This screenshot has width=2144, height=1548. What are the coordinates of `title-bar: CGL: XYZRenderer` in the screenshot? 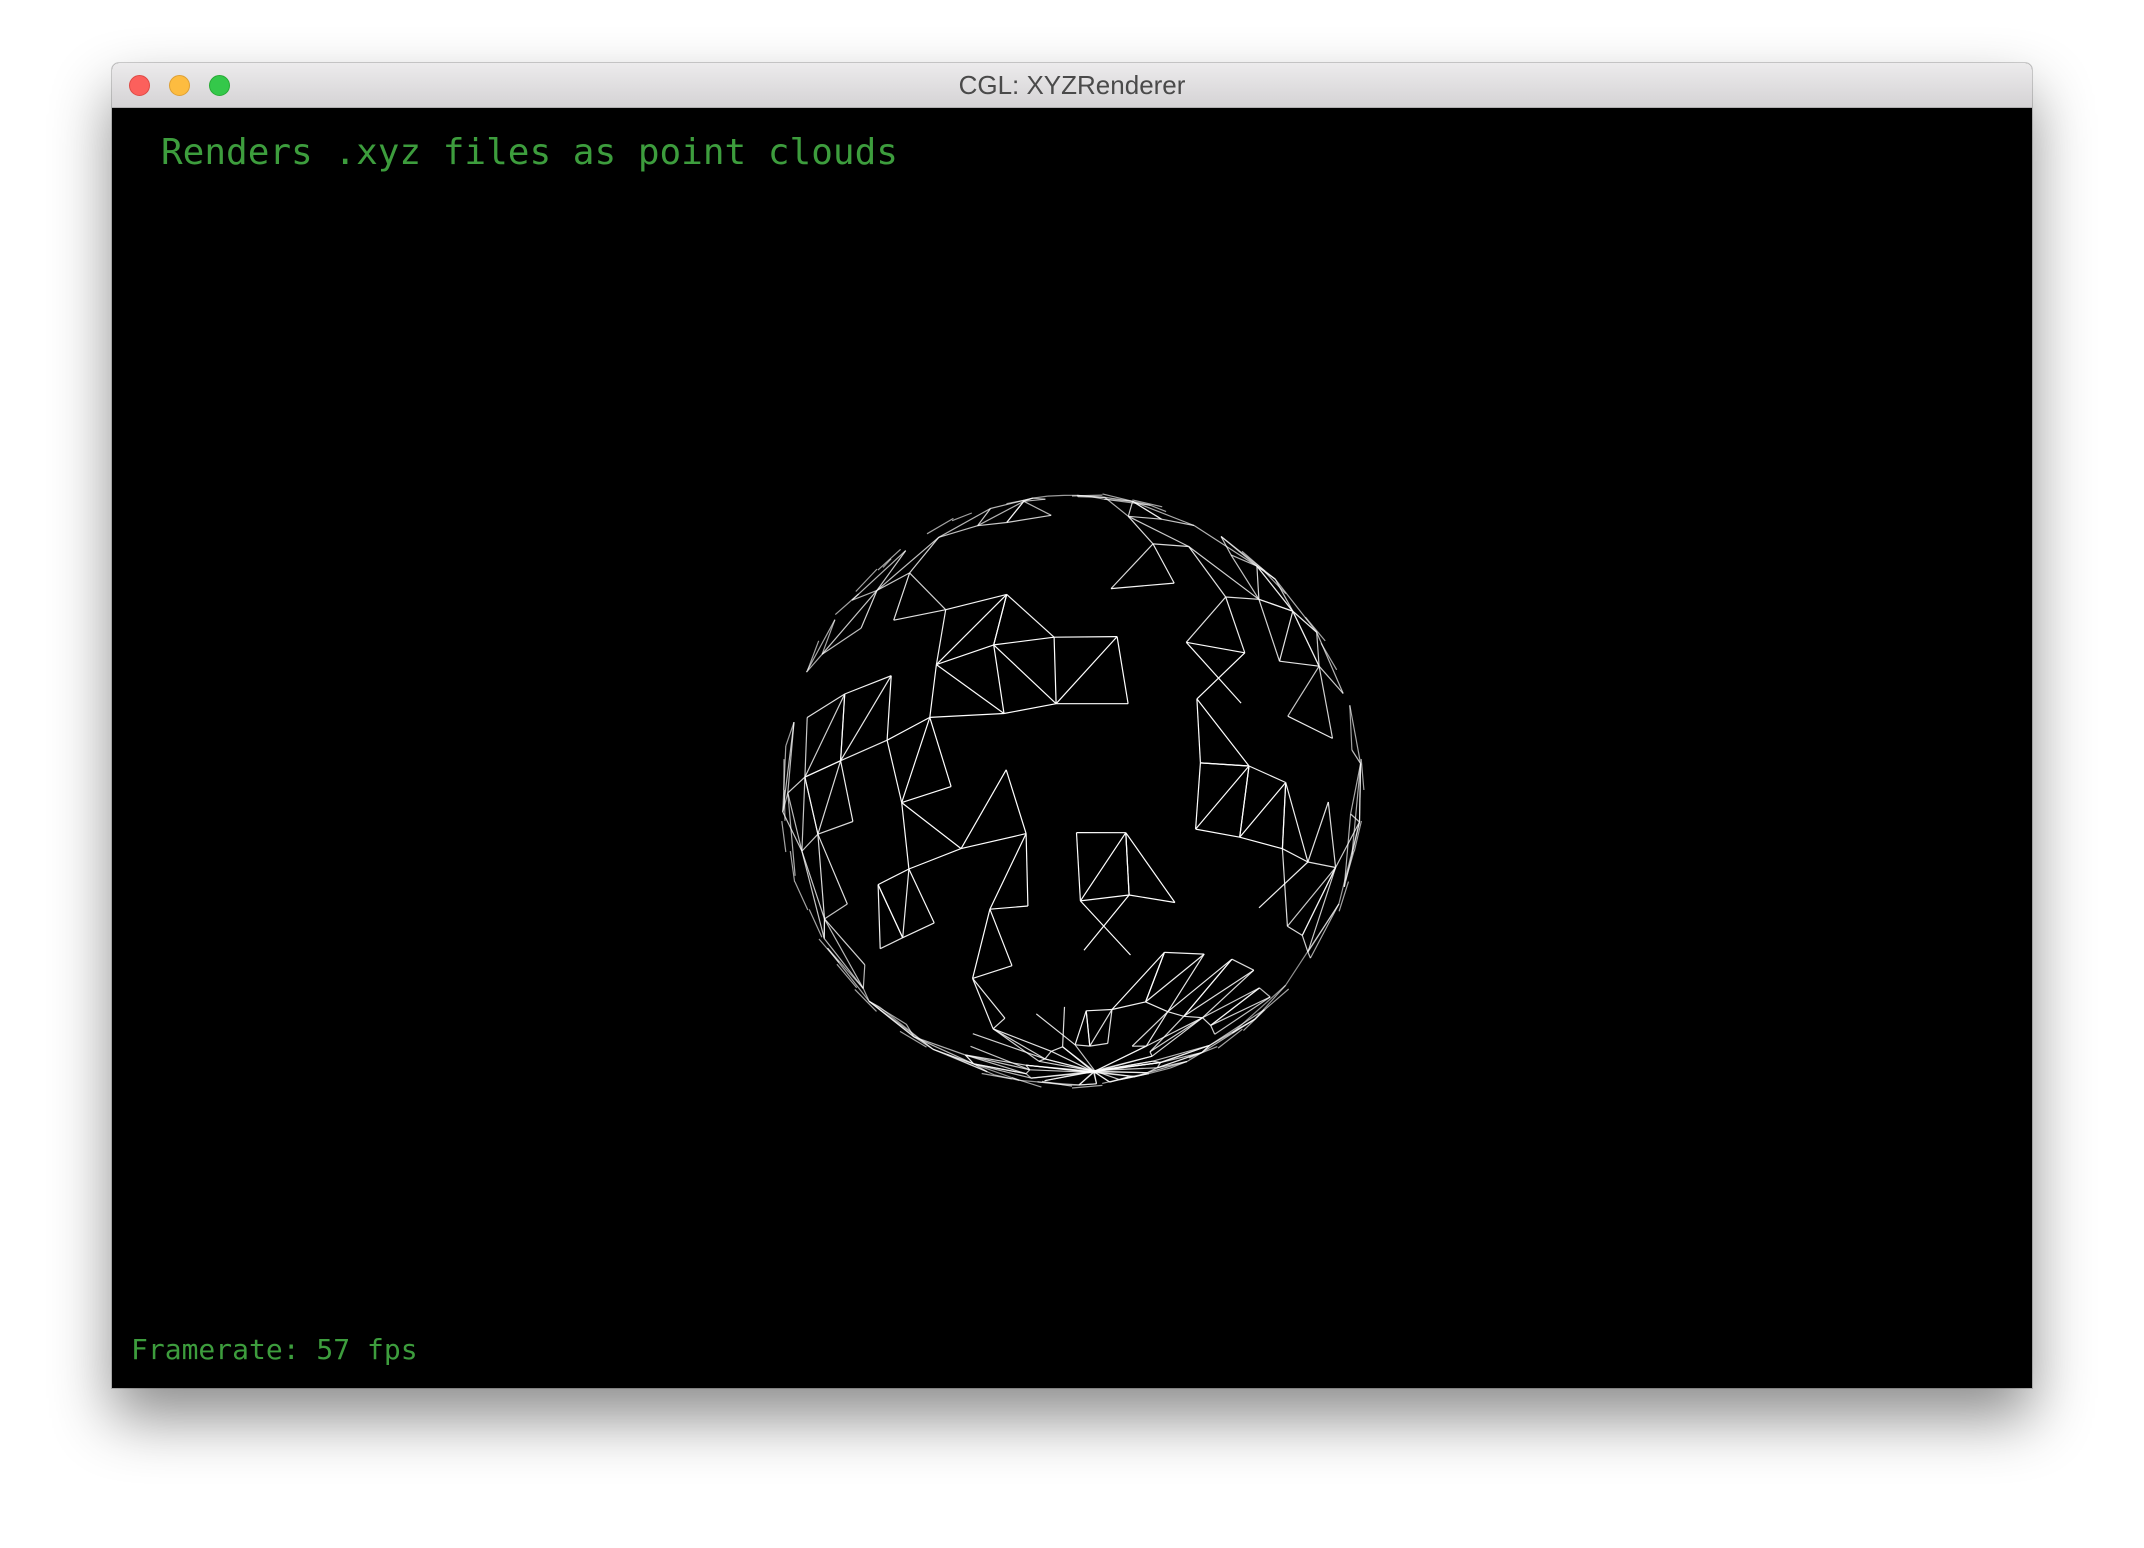 It's located at (1072, 85).